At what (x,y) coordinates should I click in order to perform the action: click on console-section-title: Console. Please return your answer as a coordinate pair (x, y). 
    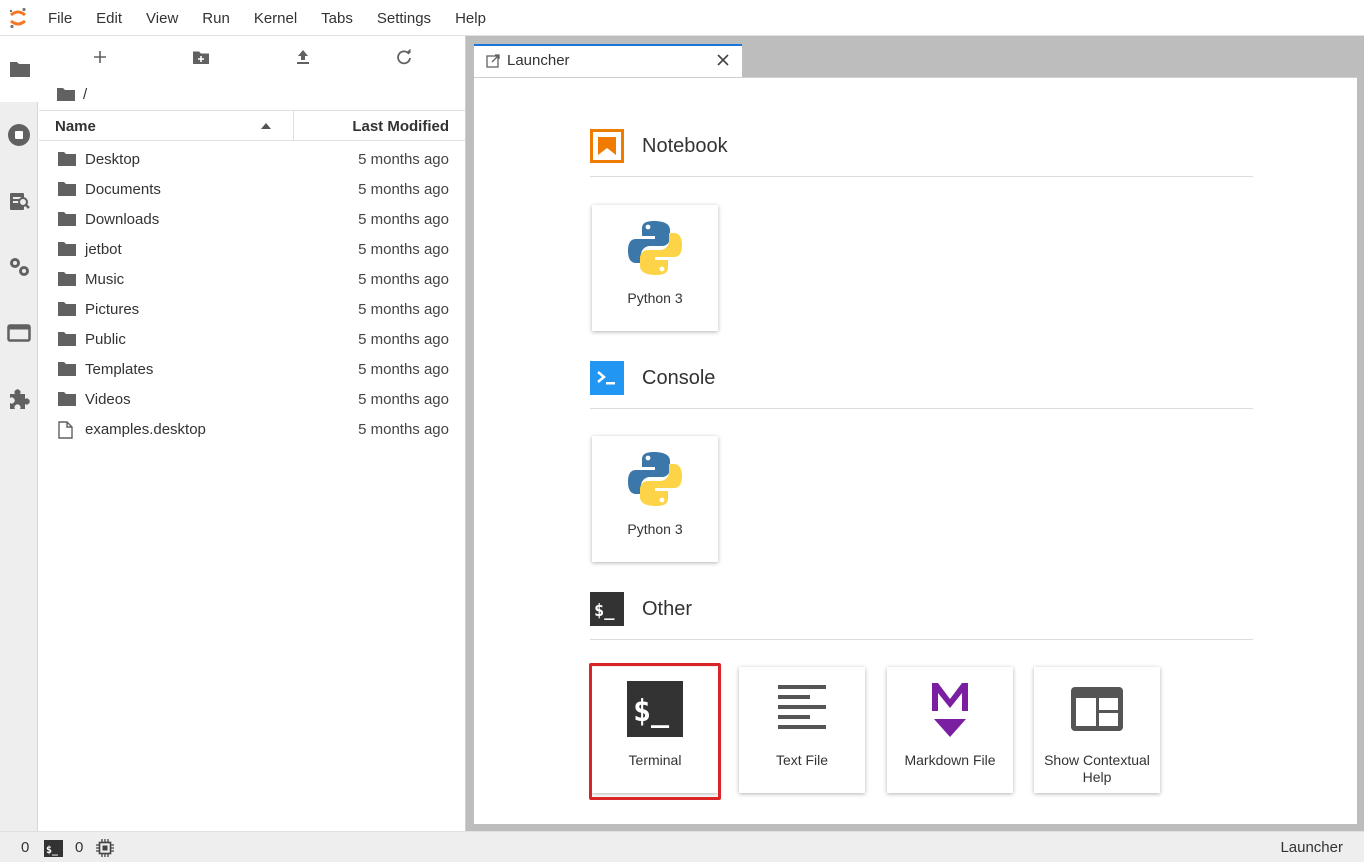
    Looking at the image, I should click on (679, 378).